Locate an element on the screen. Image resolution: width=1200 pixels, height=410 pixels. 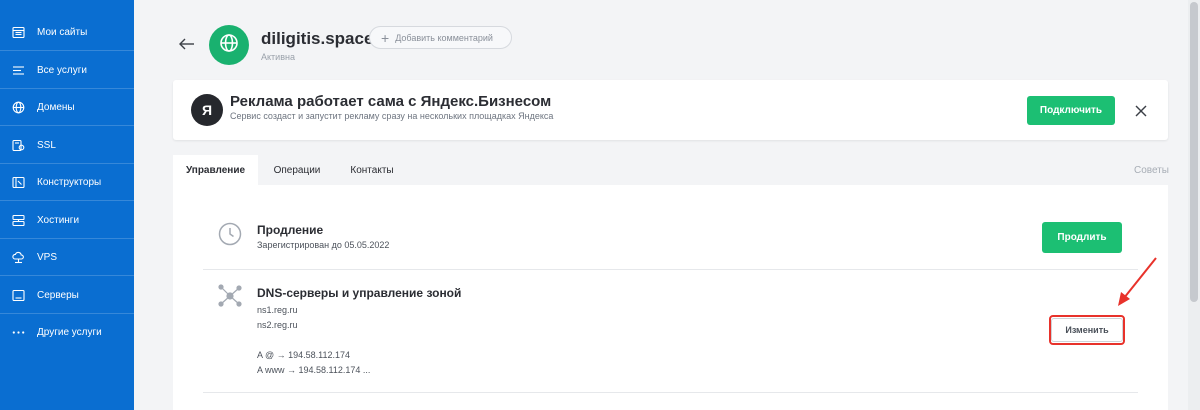
clock-icon is located at coordinates (230, 236).